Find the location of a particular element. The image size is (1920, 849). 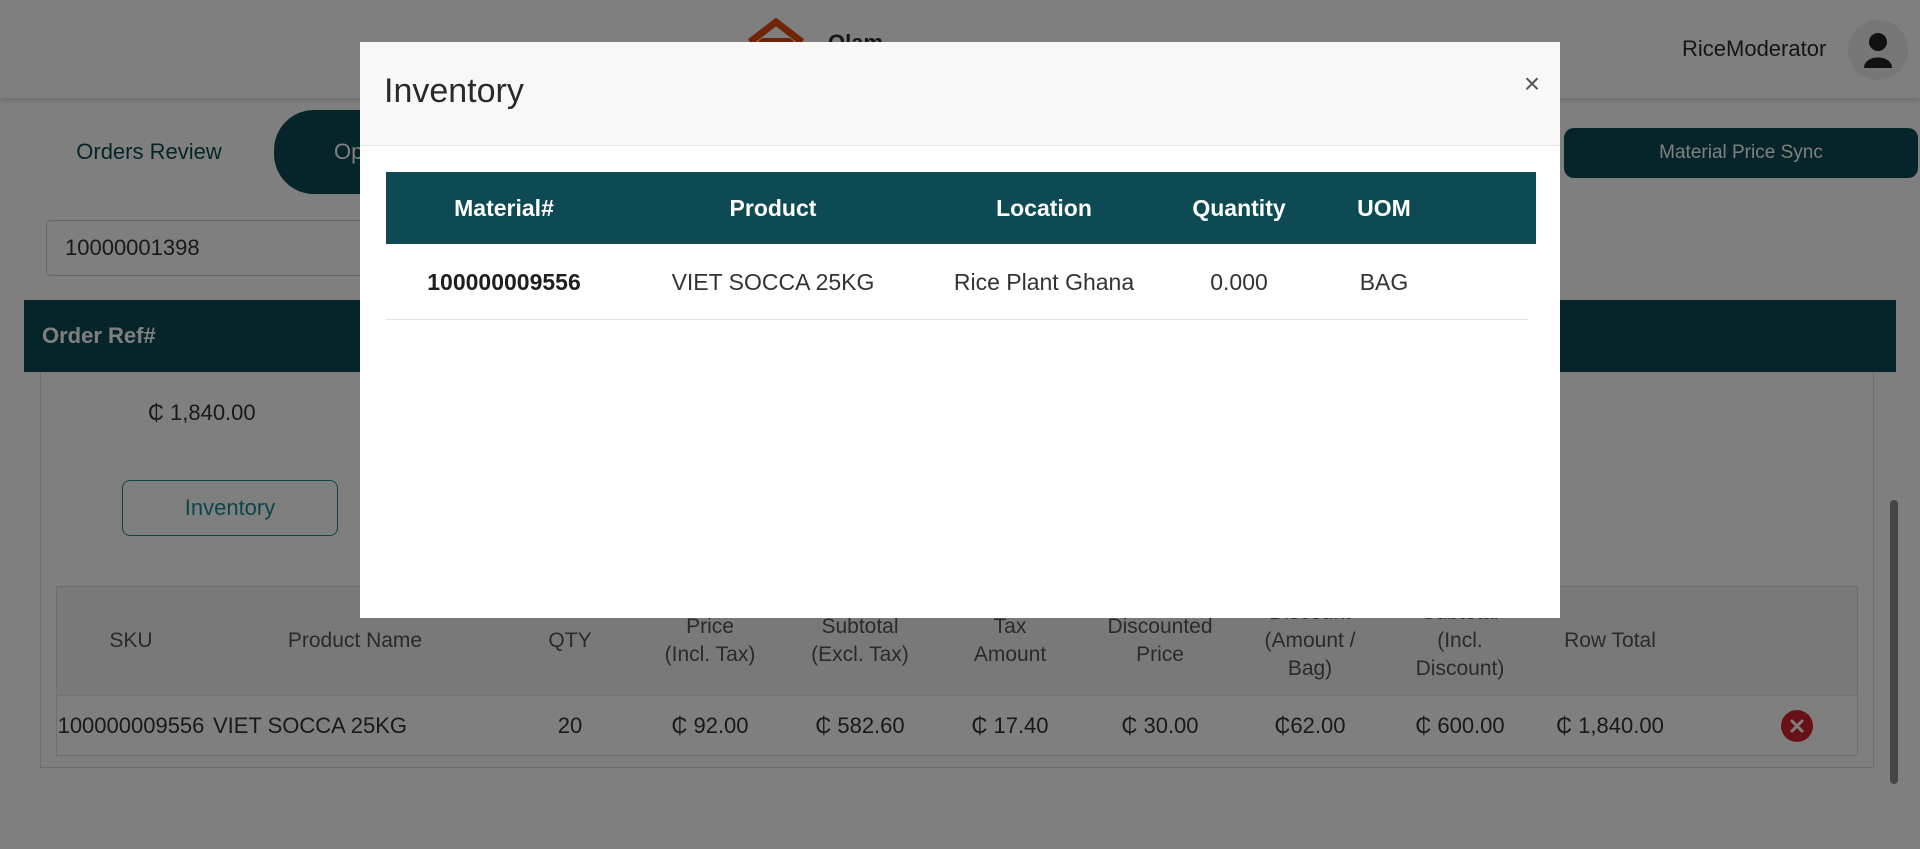

inventory-table-header: Material# Product Location Quantity UOM is located at coordinates (961, 208).